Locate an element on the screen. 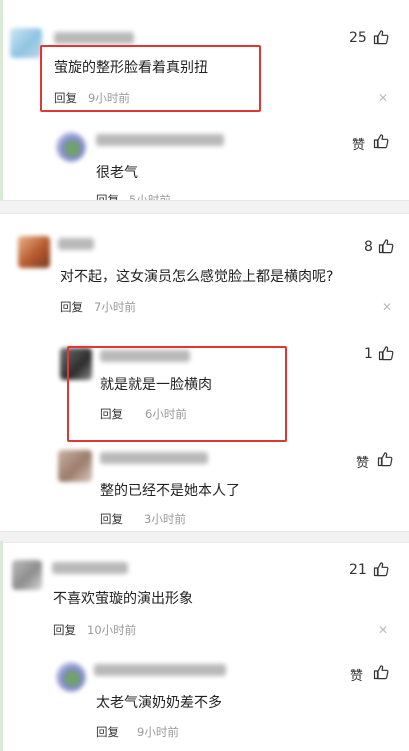 The height and width of the screenshot is (751, 409). comment-text: 不喜欢萤璇的演出形象 is located at coordinates (123, 599).